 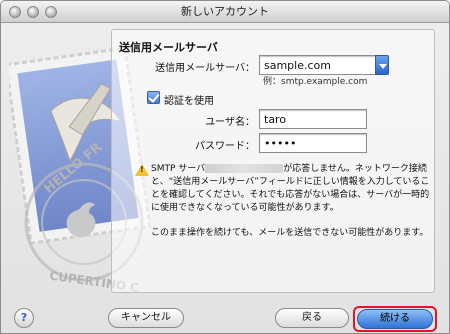 I want to click on window-title: 新しいアカウント, so click(x=225, y=11).